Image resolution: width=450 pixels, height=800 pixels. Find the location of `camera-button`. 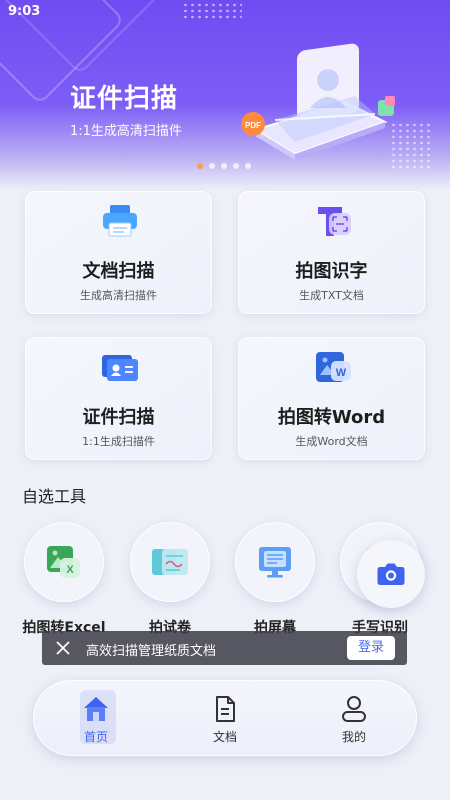

camera-button is located at coordinates (391, 574).